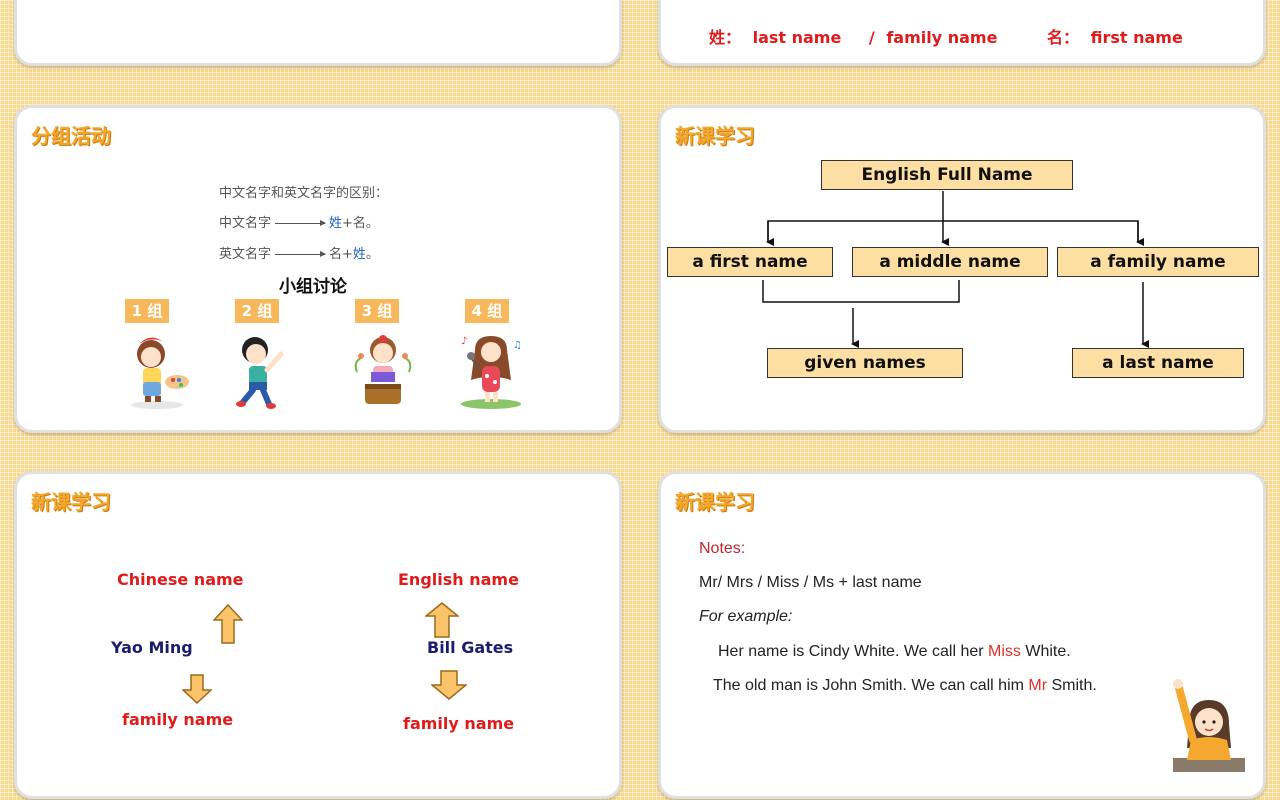  I want to click on name-terms-row: 姓： last name / family name 名： first name, so click(946, 36).